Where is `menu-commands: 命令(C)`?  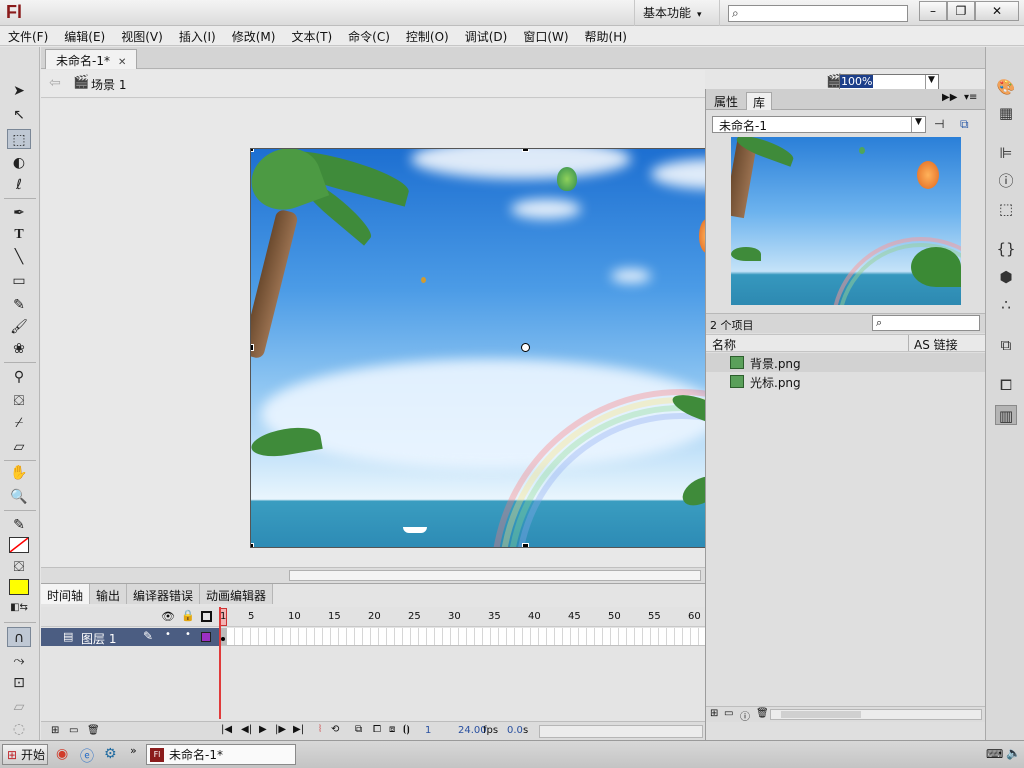 menu-commands: 命令(C) is located at coordinates (369, 35).